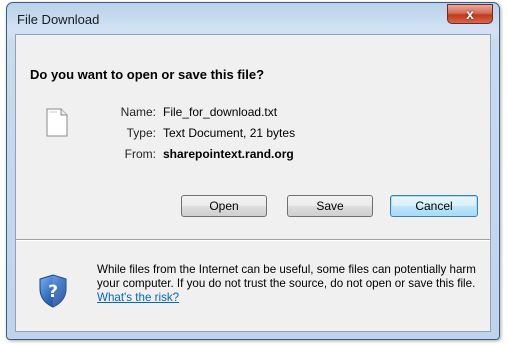 The width and height of the screenshot is (508, 345). What do you see at coordinates (224, 206) in the screenshot?
I see `open-button: Open` at bounding box center [224, 206].